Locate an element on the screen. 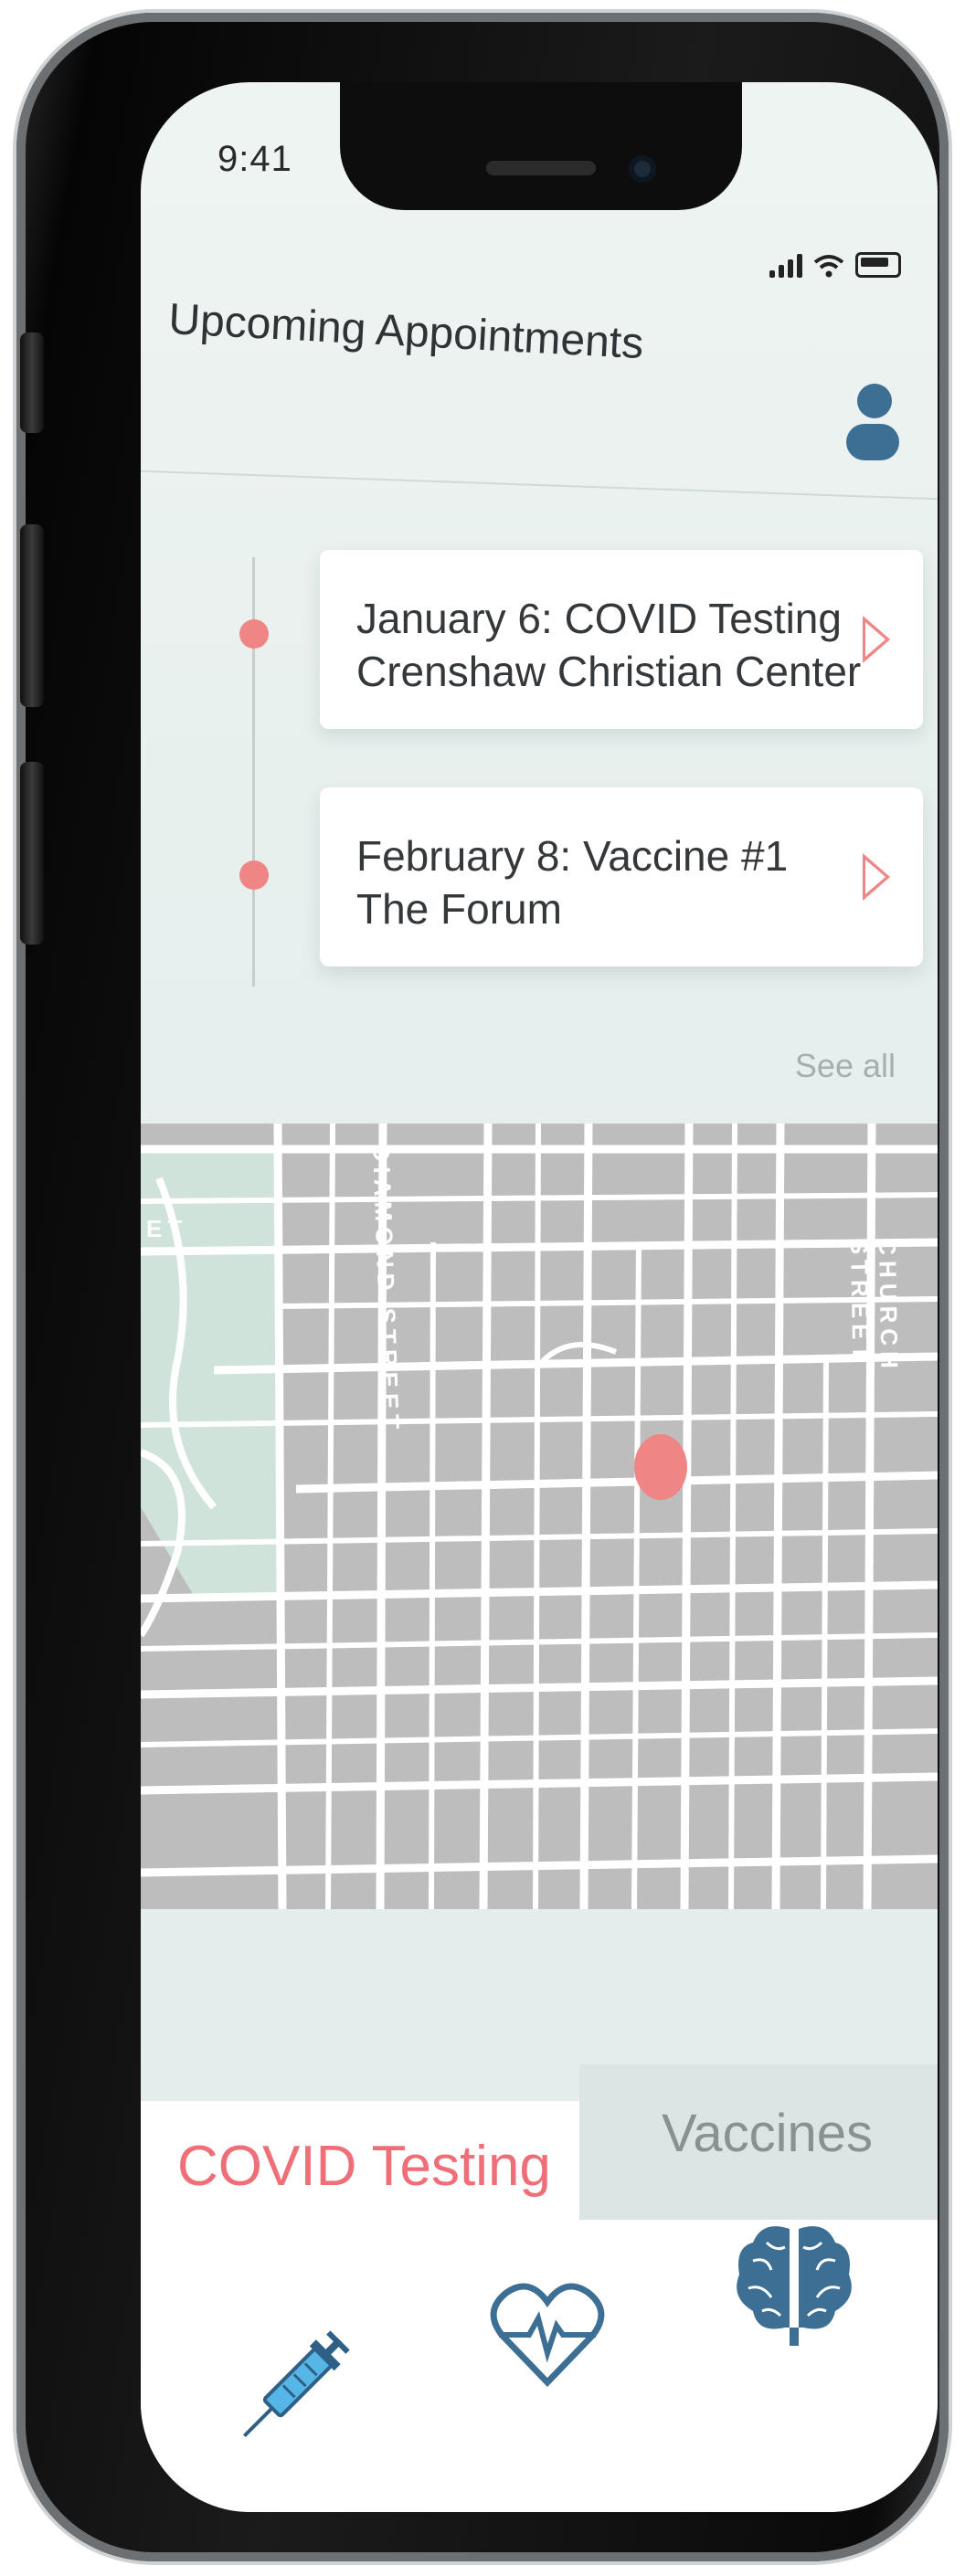  street-label-park-edge: ET is located at coordinates (167, 1228).